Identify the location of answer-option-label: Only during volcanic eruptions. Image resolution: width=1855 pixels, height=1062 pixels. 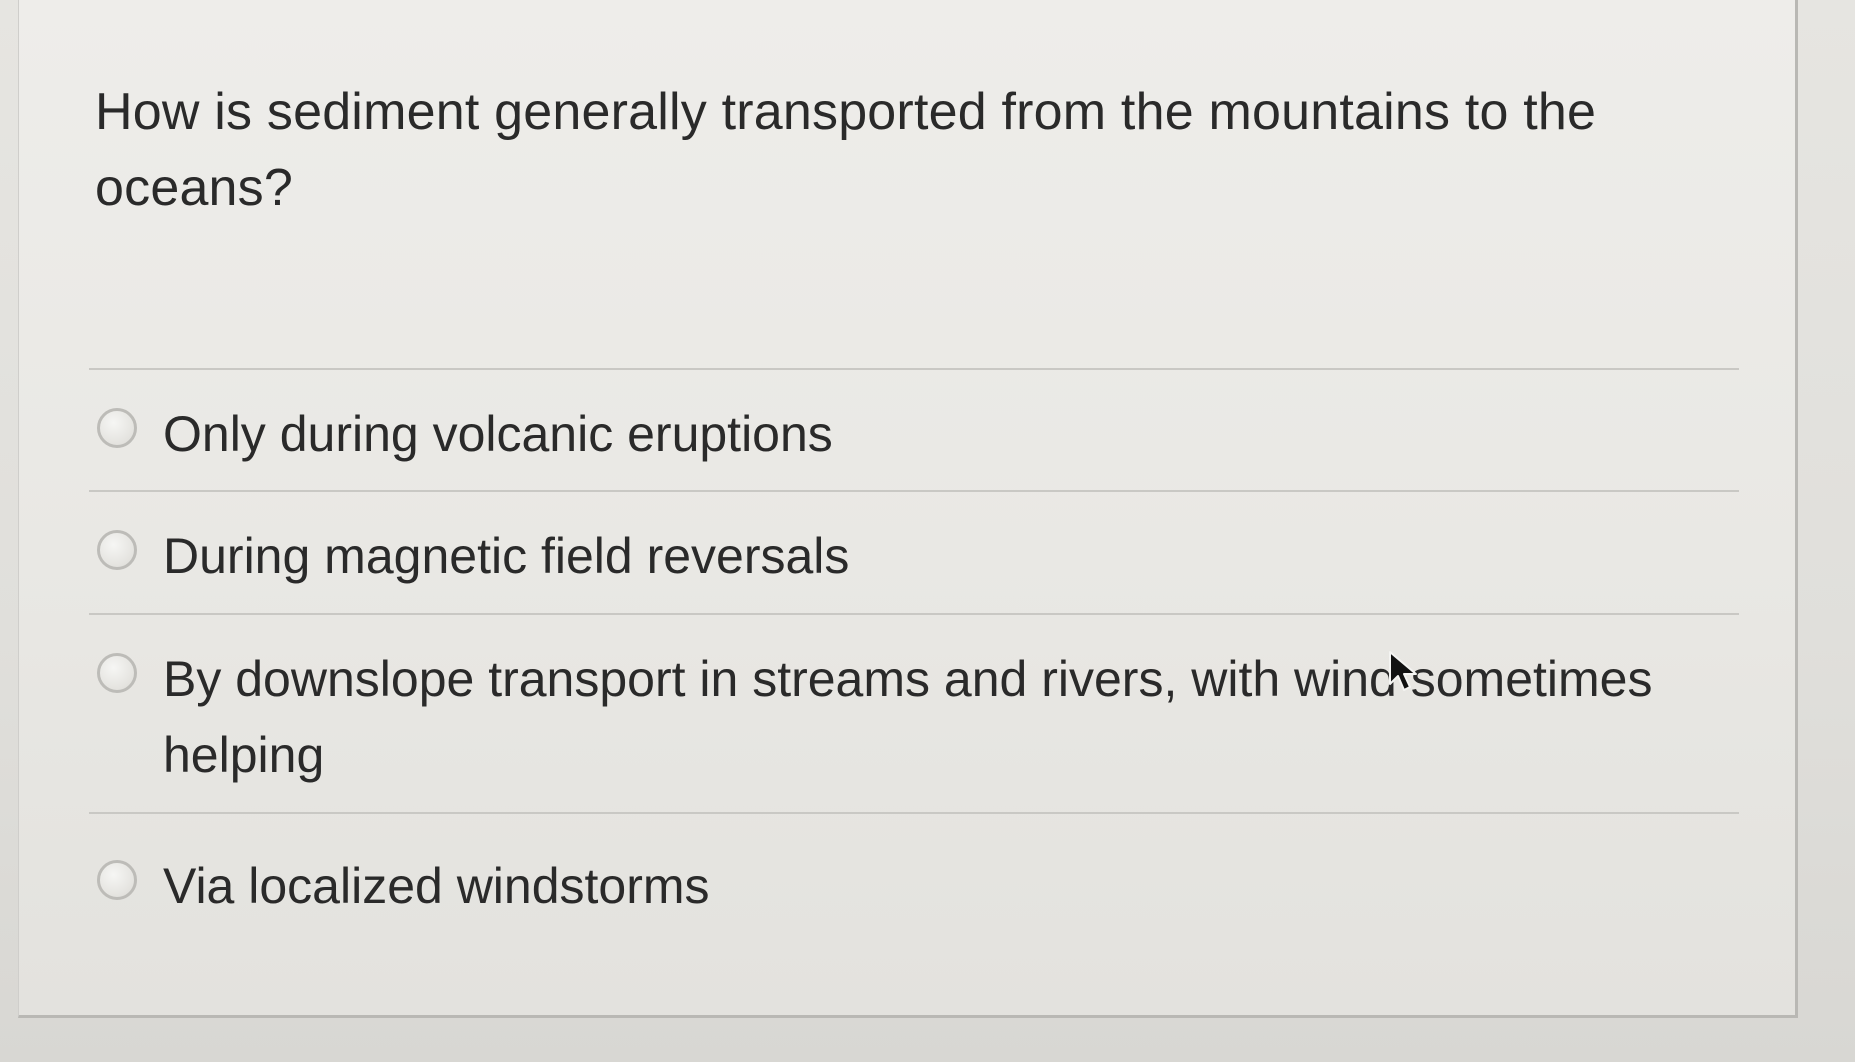
(498, 434).